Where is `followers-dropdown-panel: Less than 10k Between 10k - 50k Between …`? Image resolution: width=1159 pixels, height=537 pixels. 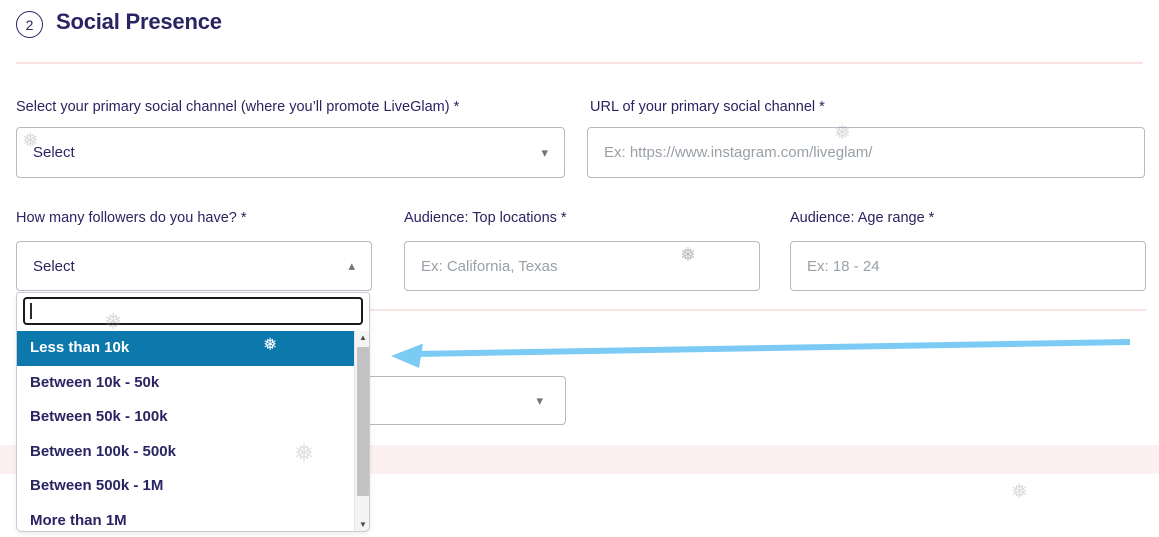
followers-dropdown-panel: Less than 10k Between 10k - 50k Between … is located at coordinates (193, 412).